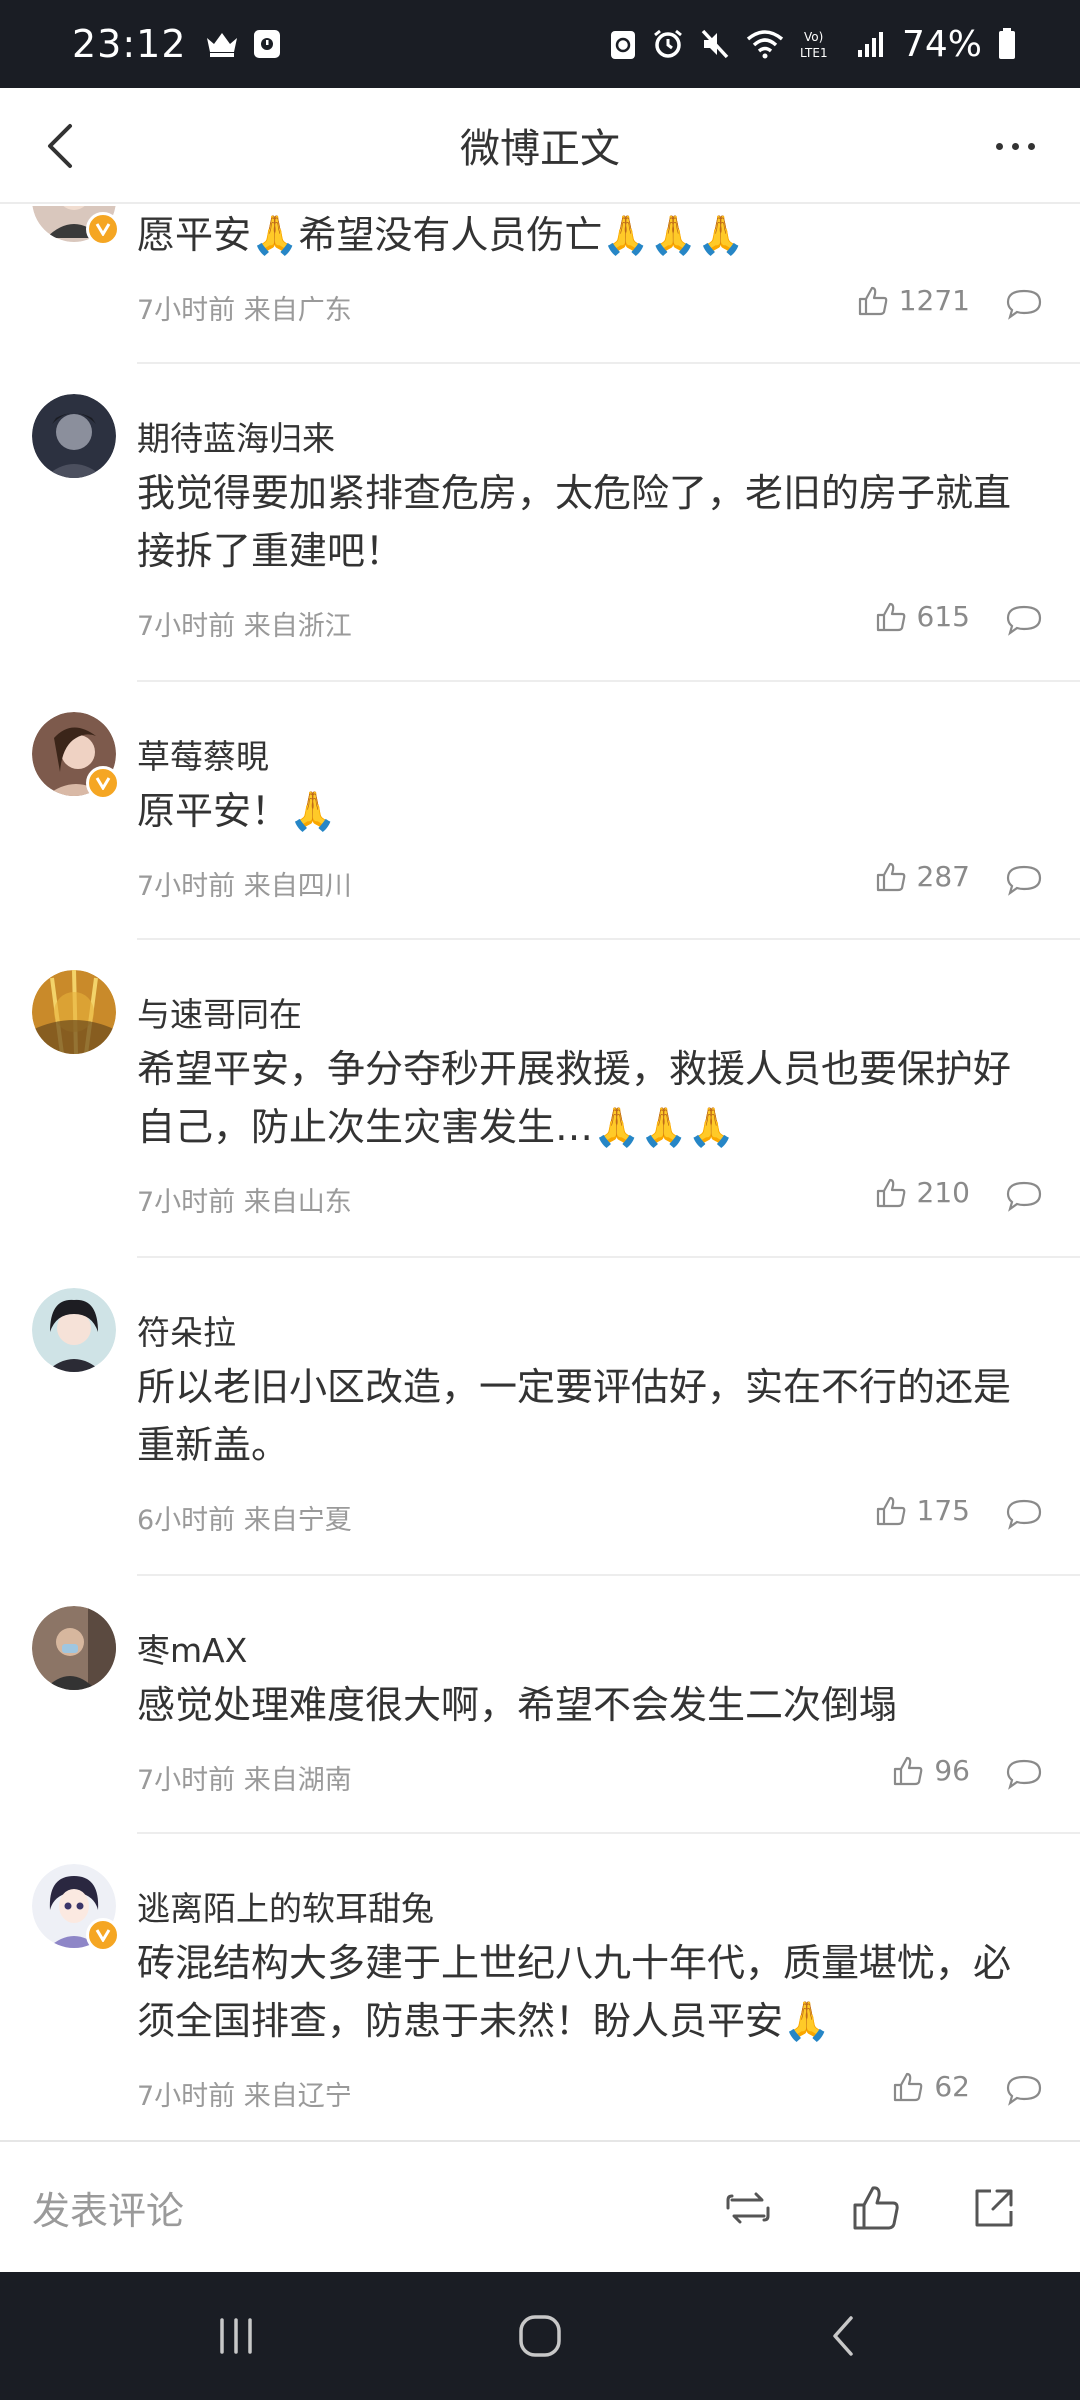 This screenshot has height=2400, width=1080. I want to click on page-title: 微博正文, so click(540, 149).